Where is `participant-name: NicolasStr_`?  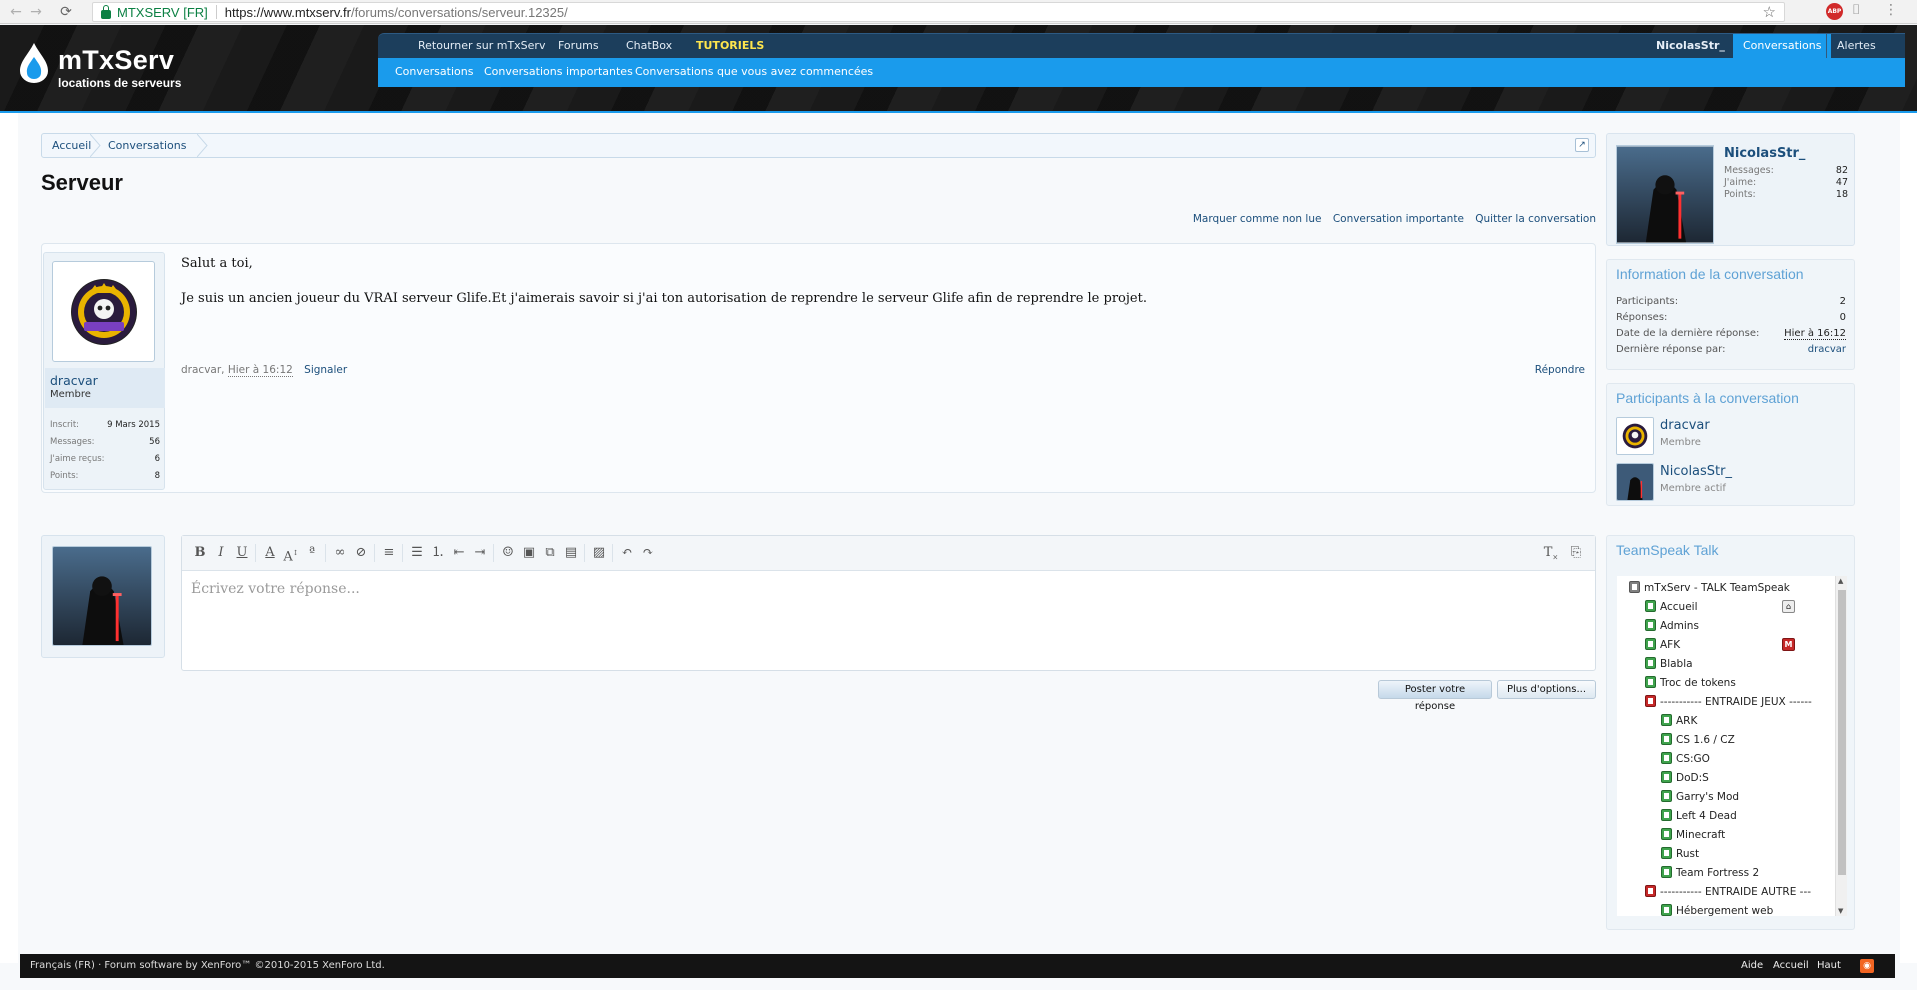 participant-name: NicolasStr_ is located at coordinates (1696, 471).